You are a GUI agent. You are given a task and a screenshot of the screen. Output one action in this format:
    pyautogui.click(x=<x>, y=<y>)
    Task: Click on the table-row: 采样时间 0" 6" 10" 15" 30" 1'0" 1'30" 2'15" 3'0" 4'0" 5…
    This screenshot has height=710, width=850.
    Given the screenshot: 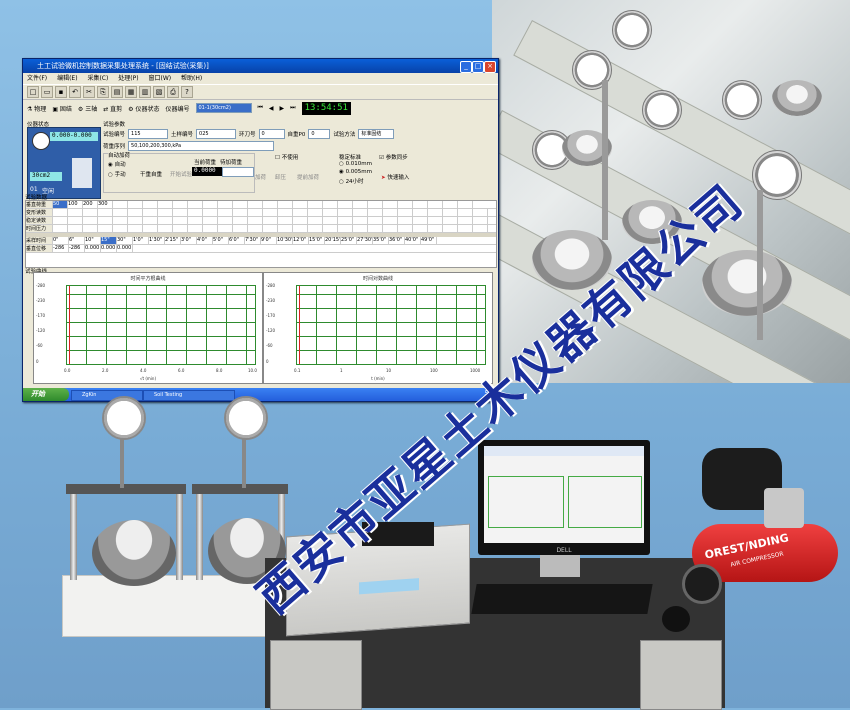 What is the action you would take?
    pyautogui.click(x=261, y=241)
    